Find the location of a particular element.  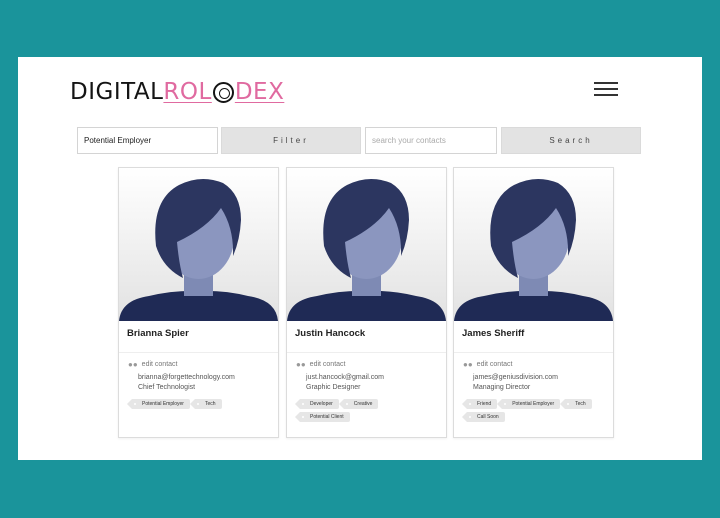

contact-title: Chief Technologist is located at coordinates (167, 387).